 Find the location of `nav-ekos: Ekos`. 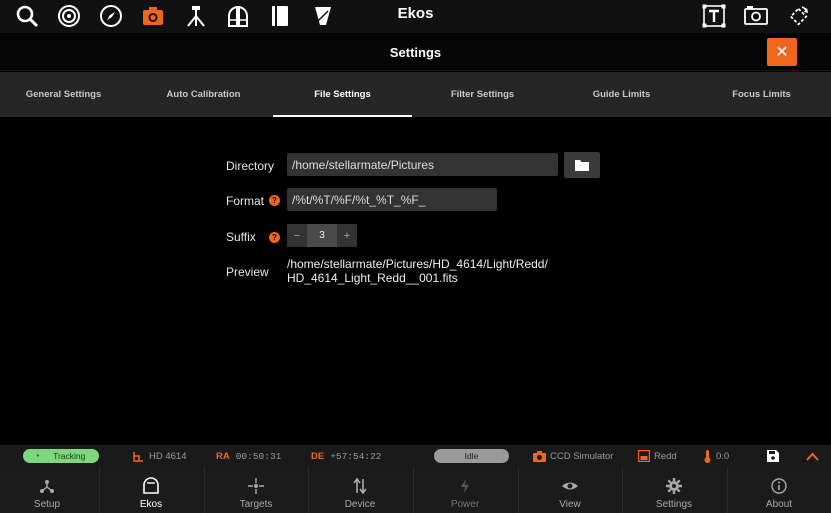

nav-ekos: Ekos is located at coordinates (151, 490).